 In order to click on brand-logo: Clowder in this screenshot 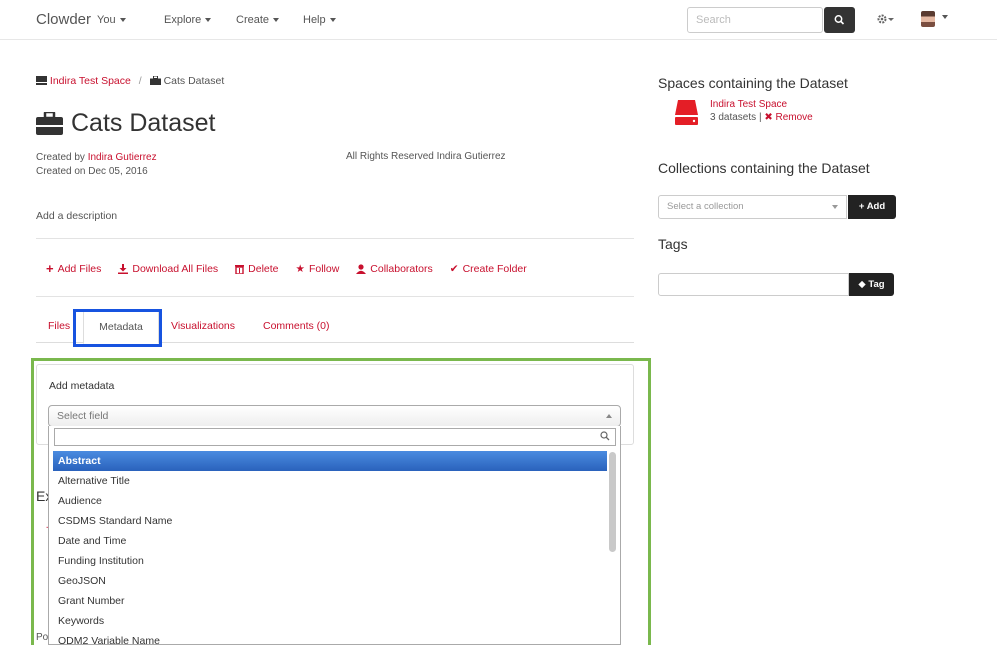, I will do `click(63, 19)`.